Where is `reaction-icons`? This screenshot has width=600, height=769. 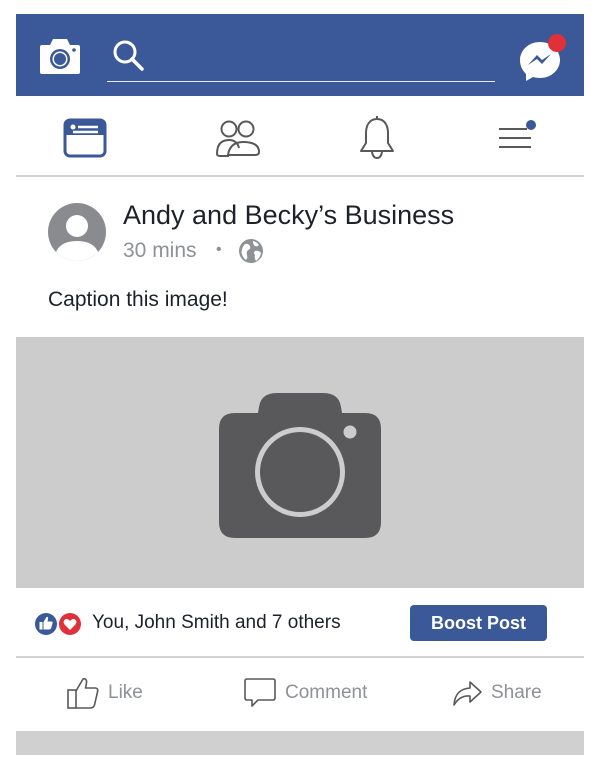 reaction-icons is located at coordinates (59, 624).